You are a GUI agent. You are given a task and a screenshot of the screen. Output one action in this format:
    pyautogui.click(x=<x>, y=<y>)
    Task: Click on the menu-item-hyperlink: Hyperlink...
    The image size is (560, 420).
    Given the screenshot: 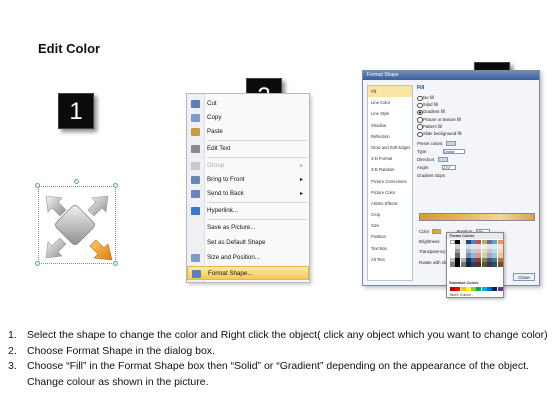 What is the action you would take?
    pyautogui.click(x=248, y=211)
    